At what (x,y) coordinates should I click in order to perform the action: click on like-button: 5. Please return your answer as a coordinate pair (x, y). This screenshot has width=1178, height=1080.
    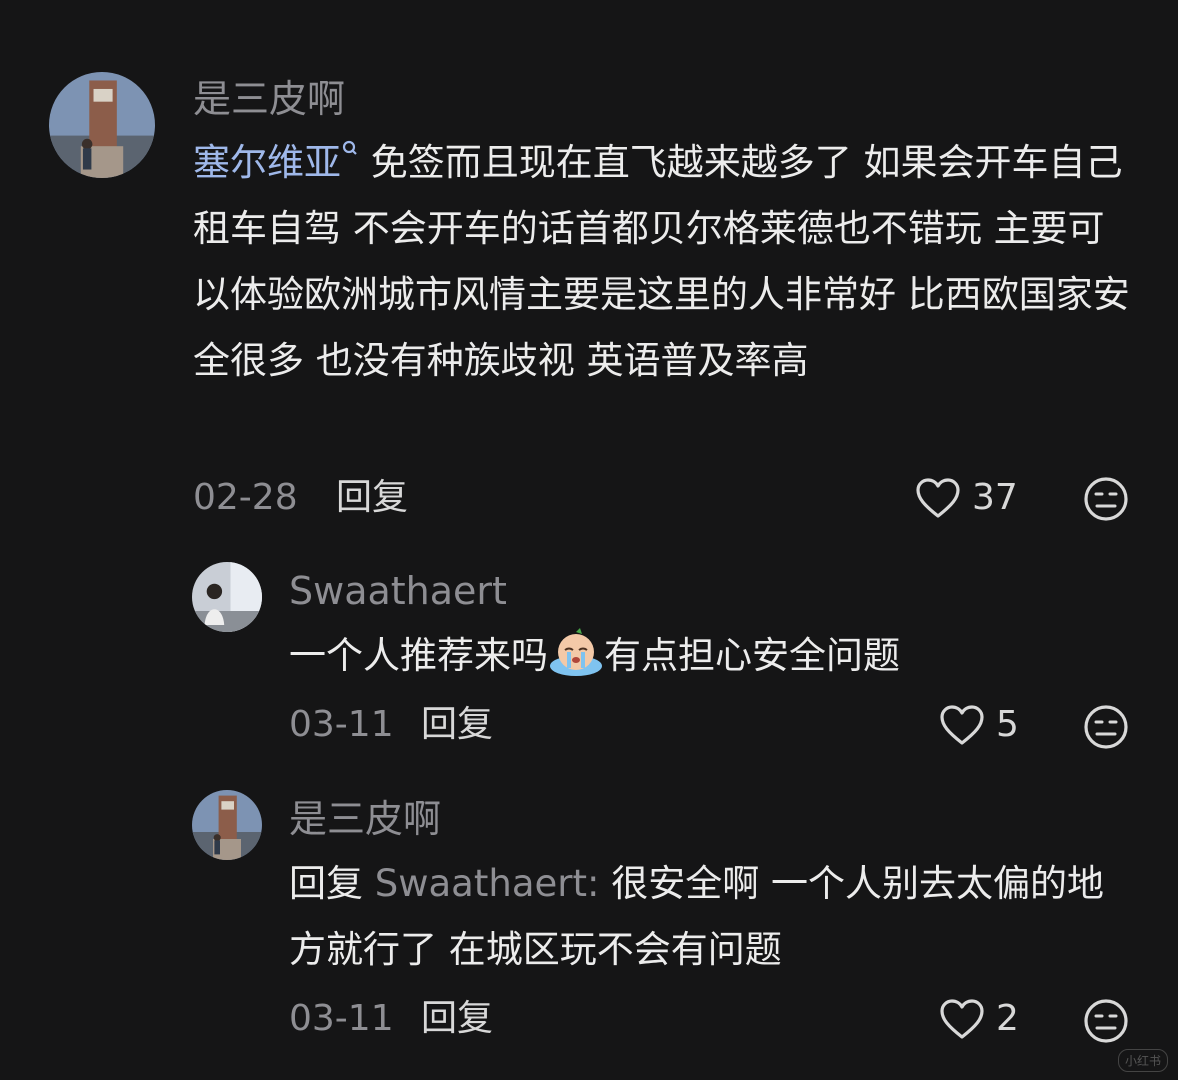
    Looking at the image, I should click on (978, 725).